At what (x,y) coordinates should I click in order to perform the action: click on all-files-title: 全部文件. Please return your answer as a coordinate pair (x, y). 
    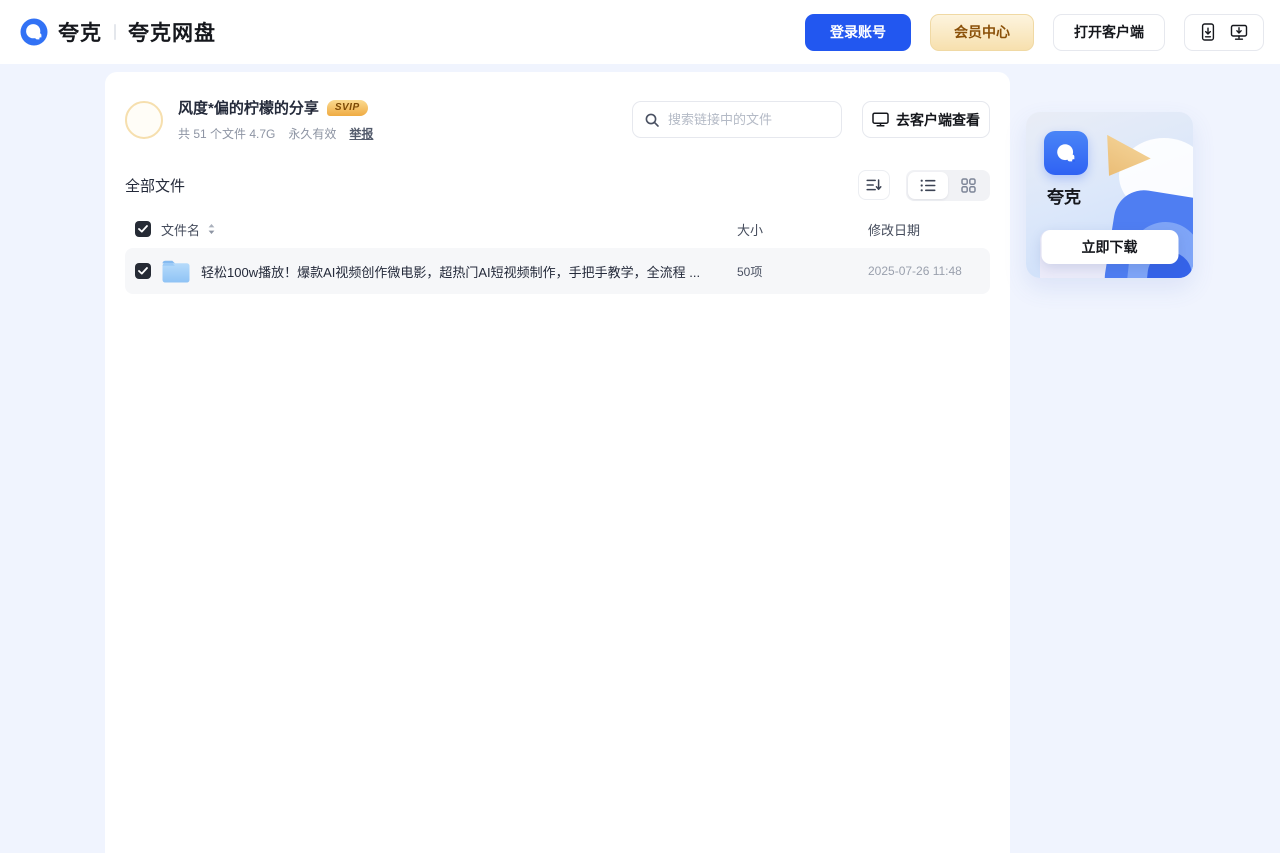
    Looking at the image, I should click on (155, 186).